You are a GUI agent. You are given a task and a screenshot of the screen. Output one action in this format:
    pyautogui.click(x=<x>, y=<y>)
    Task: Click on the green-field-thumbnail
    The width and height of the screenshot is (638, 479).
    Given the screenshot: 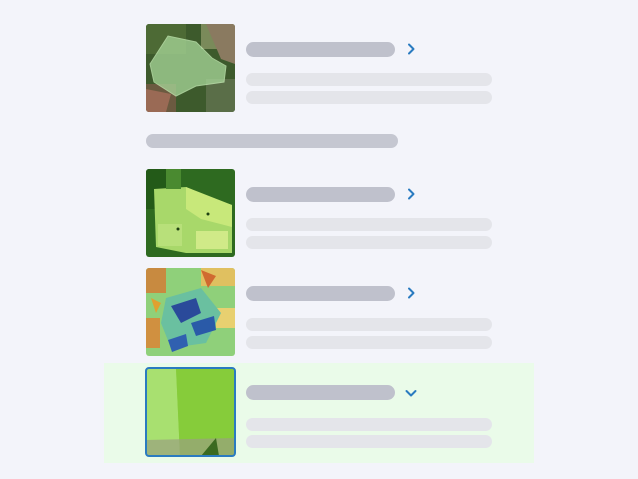 What is the action you would take?
    pyautogui.click(x=190, y=412)
    